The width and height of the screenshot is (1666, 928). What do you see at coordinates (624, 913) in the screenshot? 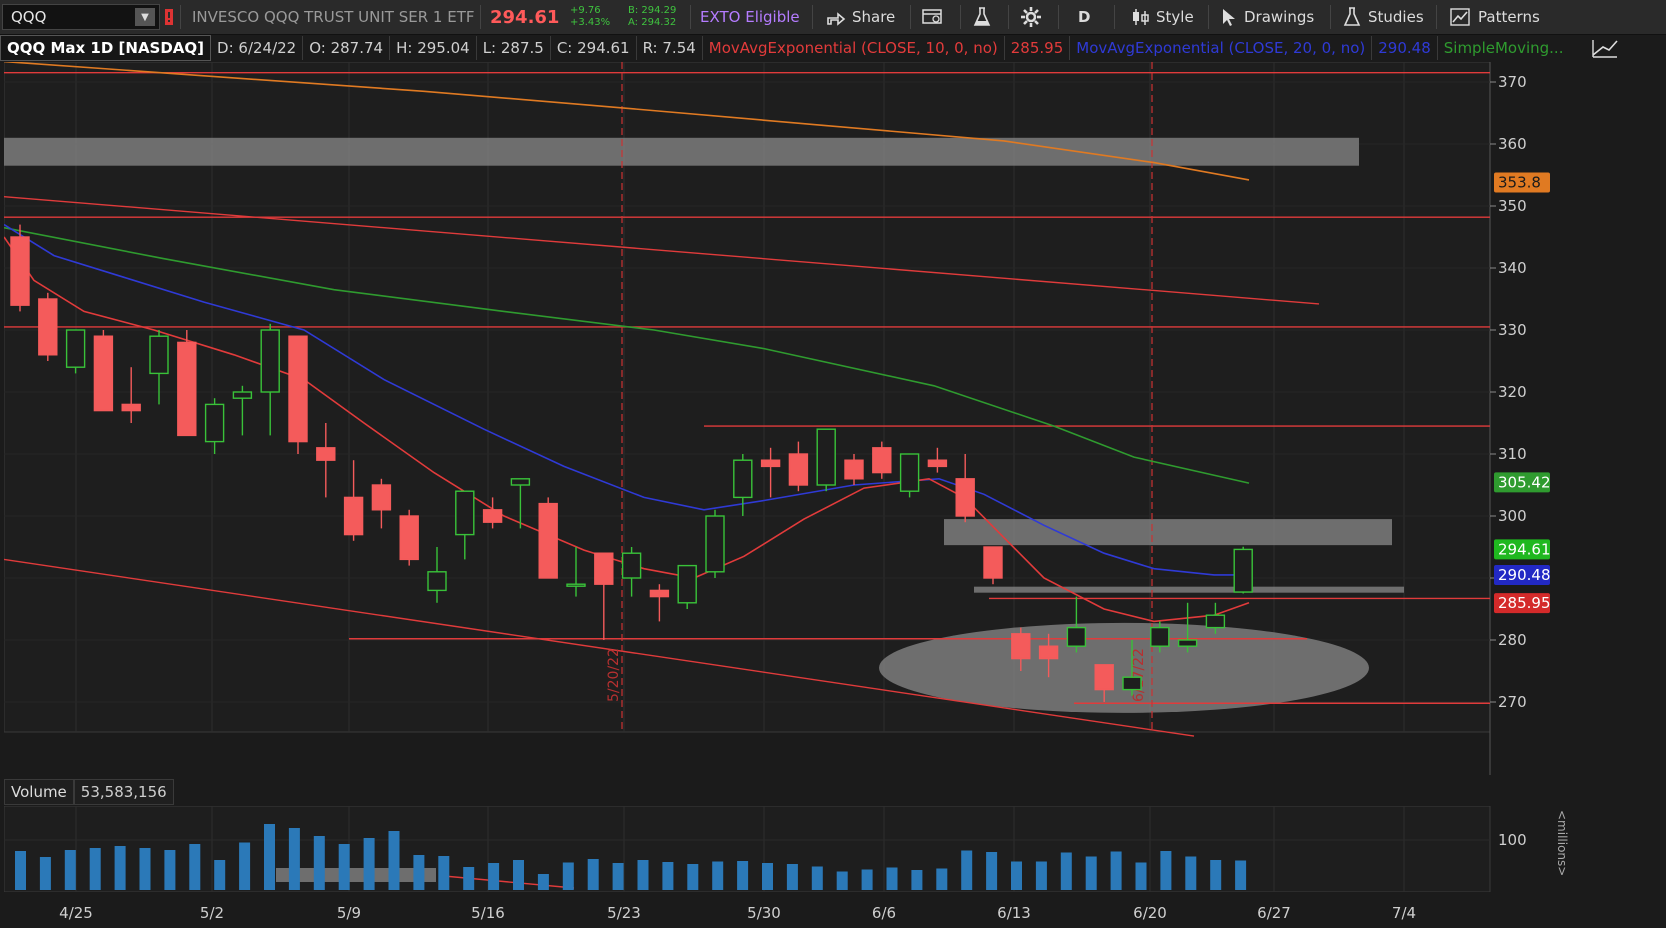
I see `x-tick-label: 5/23` at bounding box center [624, 913].